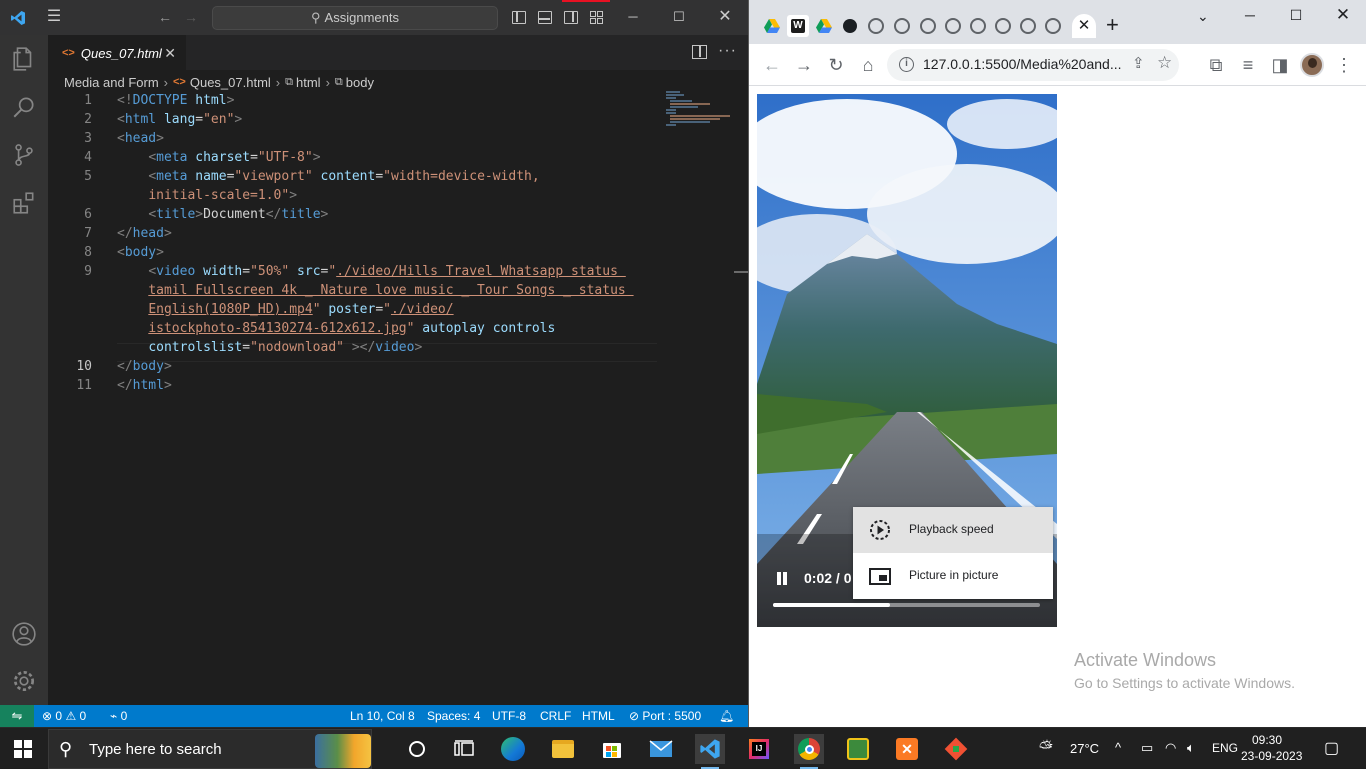 The width and height of the screenshot is (1366, 769). I want to click on code-line: initial-scale=1.0">, so click(207, 195).